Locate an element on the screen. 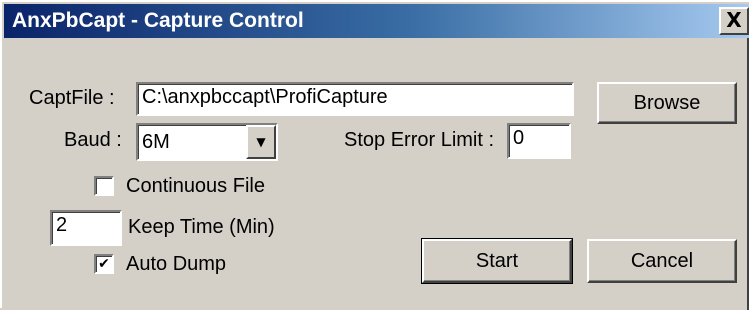 The height and width of the screenshot is (310, 749). stop-error-limit-label: Stop Error Limit : is located at coordinates (419, 140).